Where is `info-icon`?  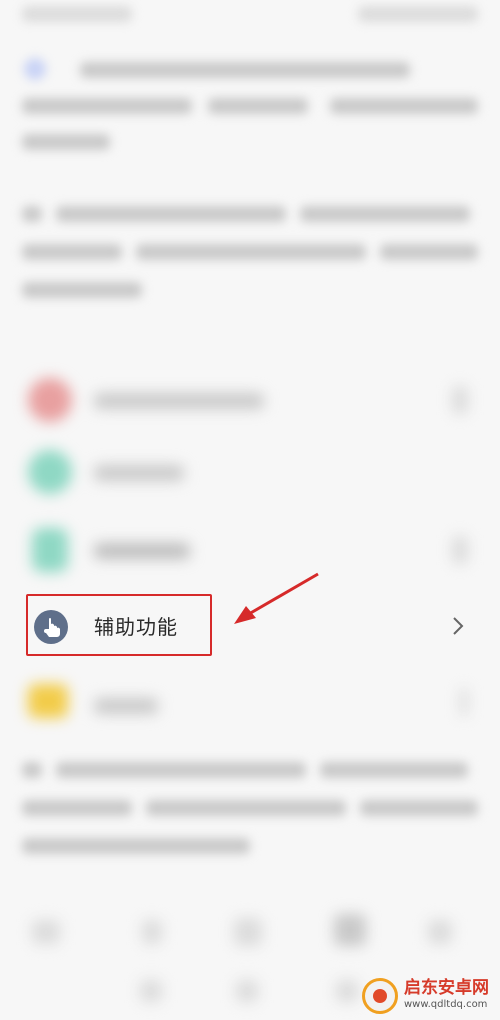 info-icon is located at coordinates (35, 69).